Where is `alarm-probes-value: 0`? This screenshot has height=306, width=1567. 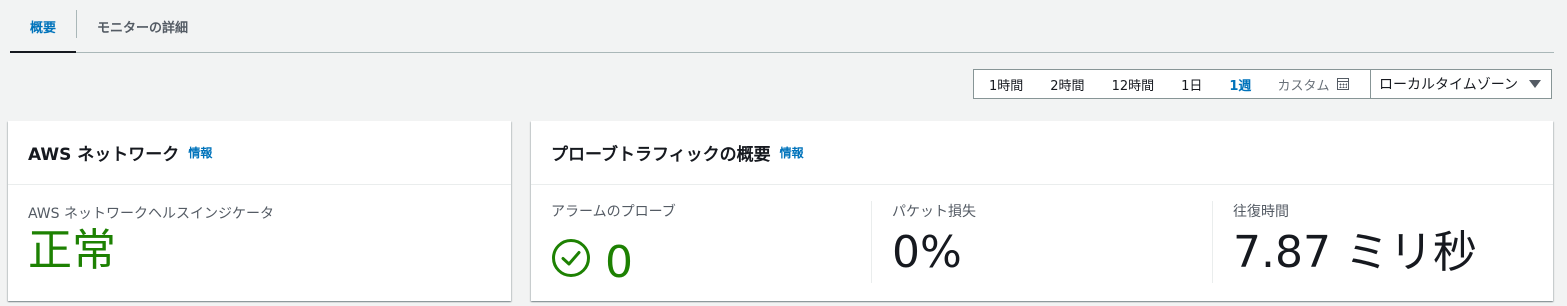 alarm-probes-value: 0 is located at coordinates (619, 262).